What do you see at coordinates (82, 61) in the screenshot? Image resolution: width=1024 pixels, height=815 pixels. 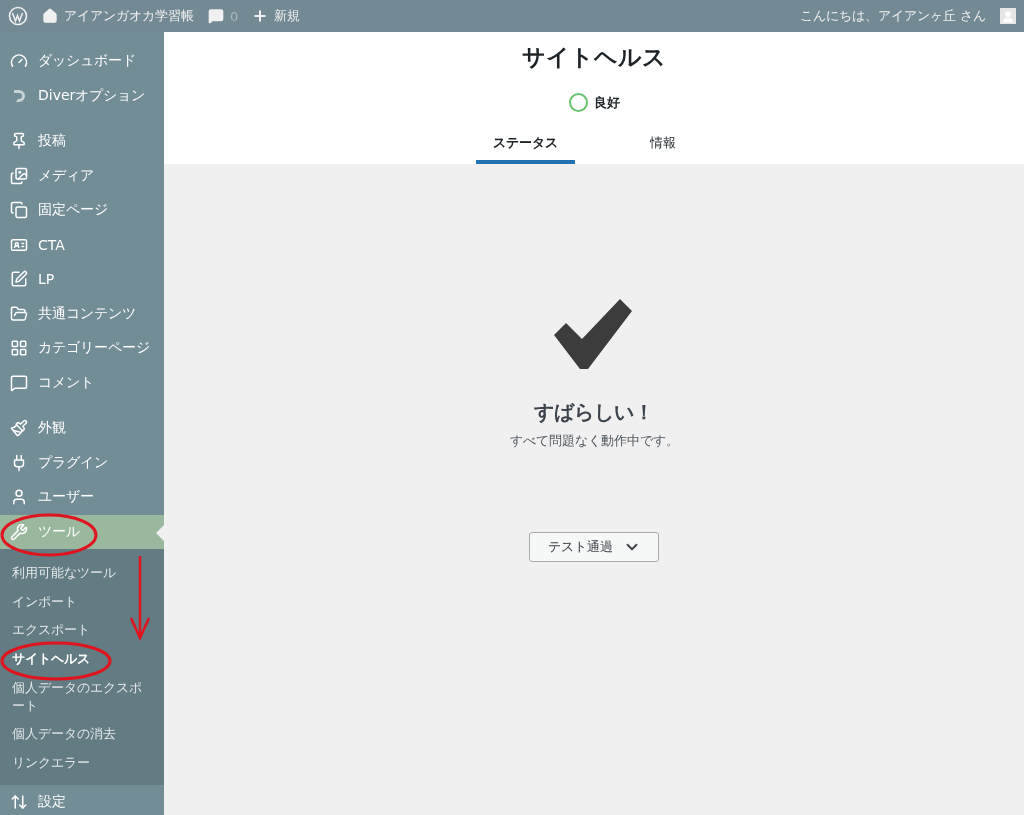 I see `menu-item: ダッシュボード` at bounding box center [82, 61].